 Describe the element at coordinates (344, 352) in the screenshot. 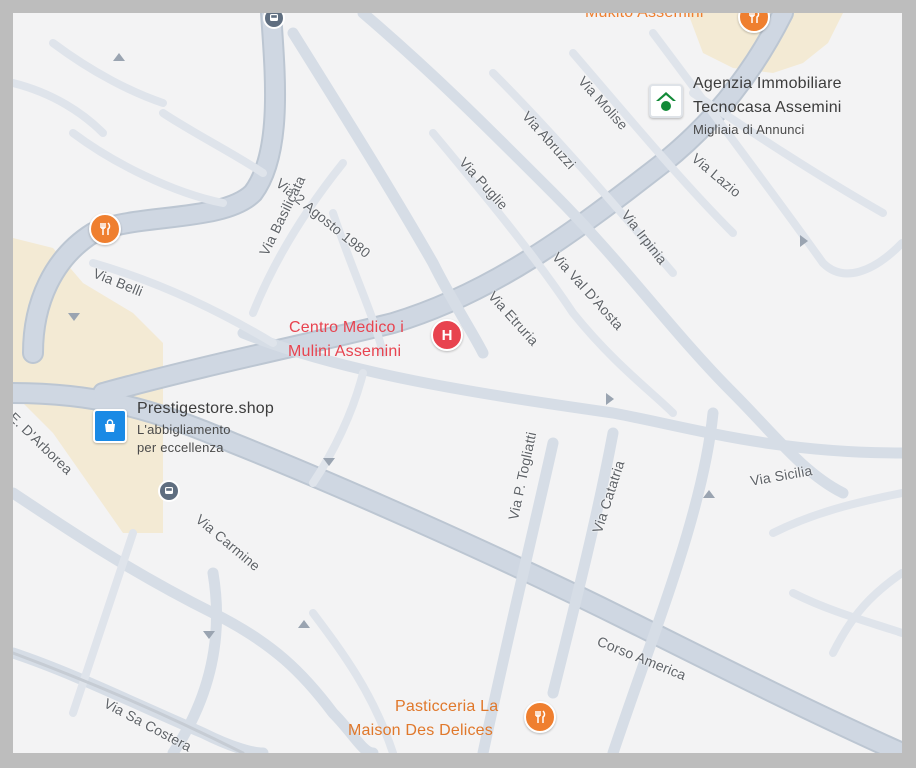

I see `poi-centro-medico-title-2: Mulini Assemini` at that location.